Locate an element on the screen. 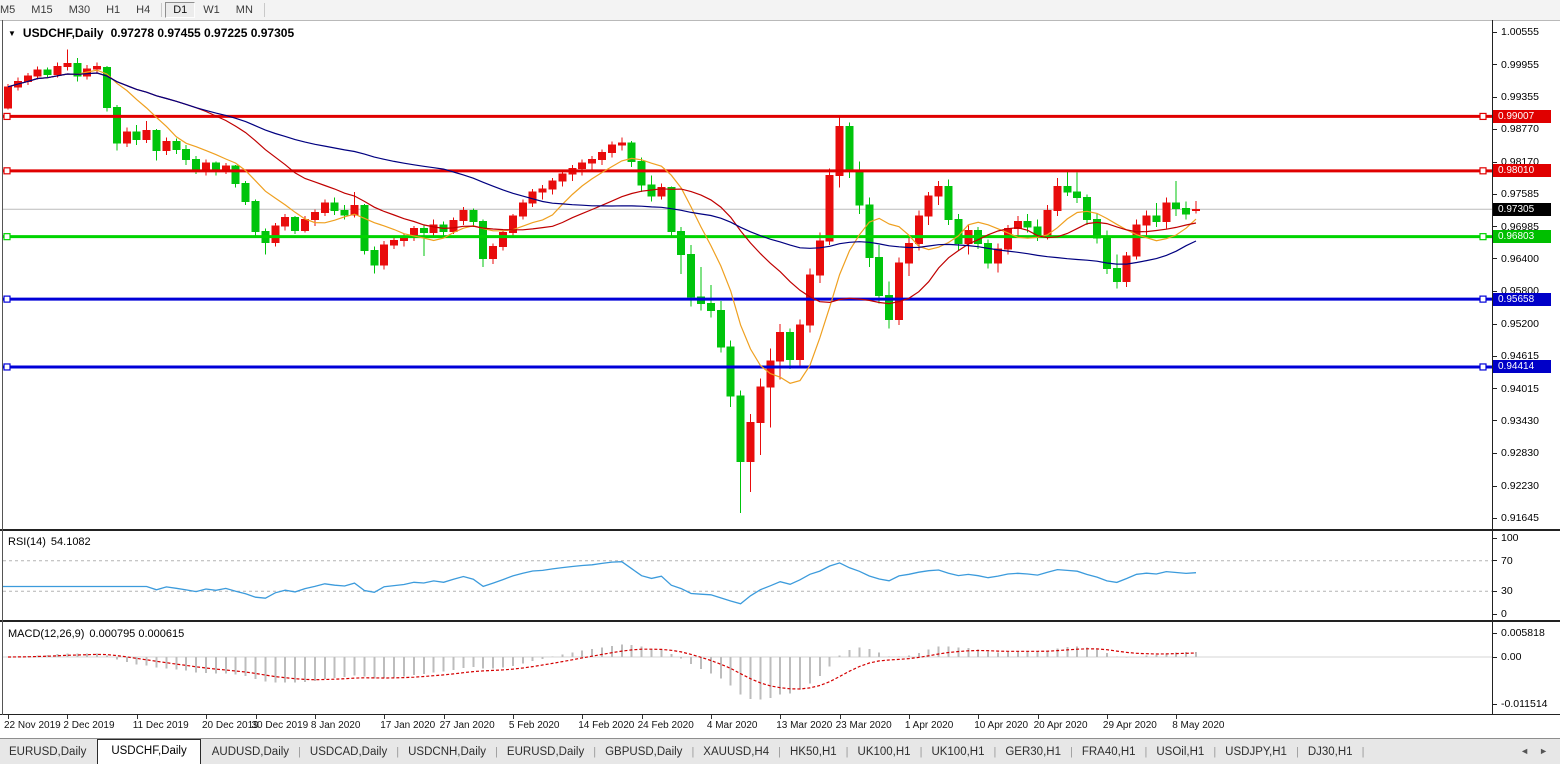 This screenshot has width=1560, height=764. macd-name: MACD(12,26,9) is located at coordinates (46, 634).